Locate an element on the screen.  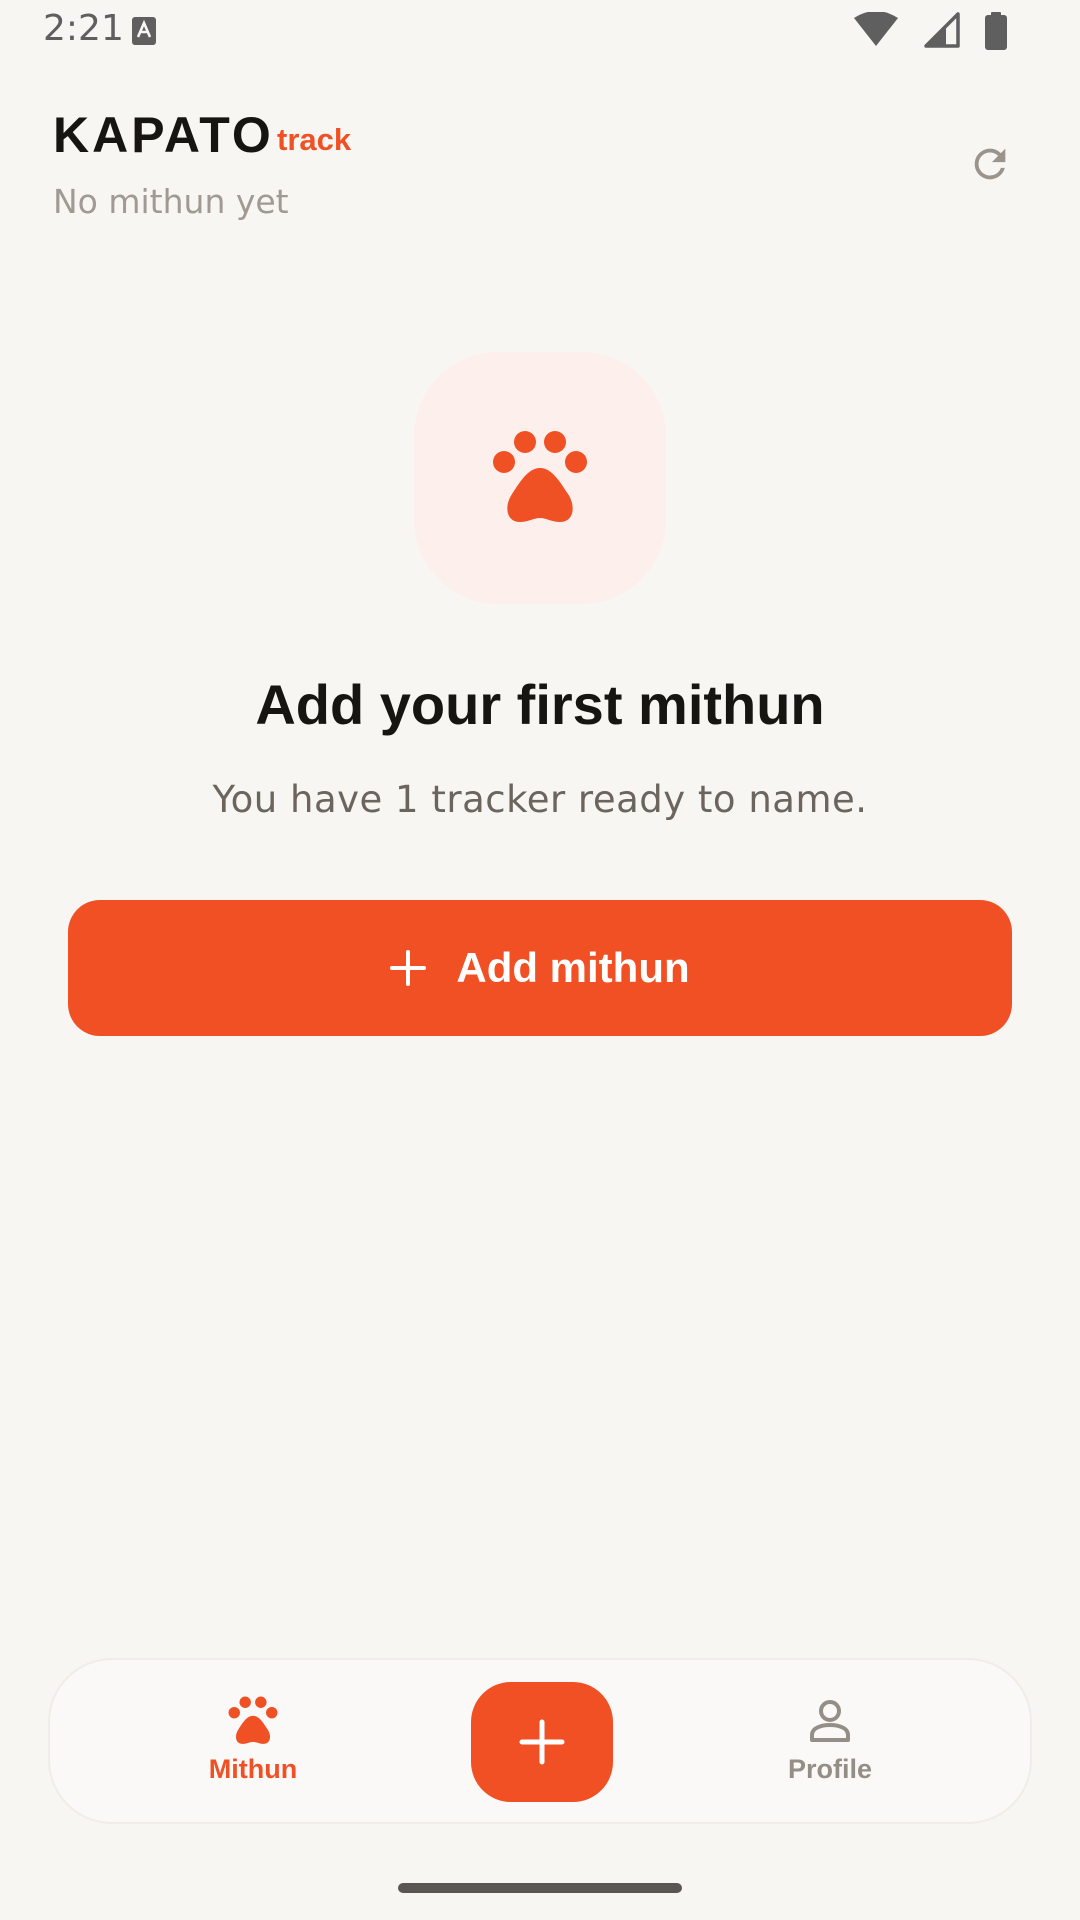
refresh-button is located at coordinates (990, 164).